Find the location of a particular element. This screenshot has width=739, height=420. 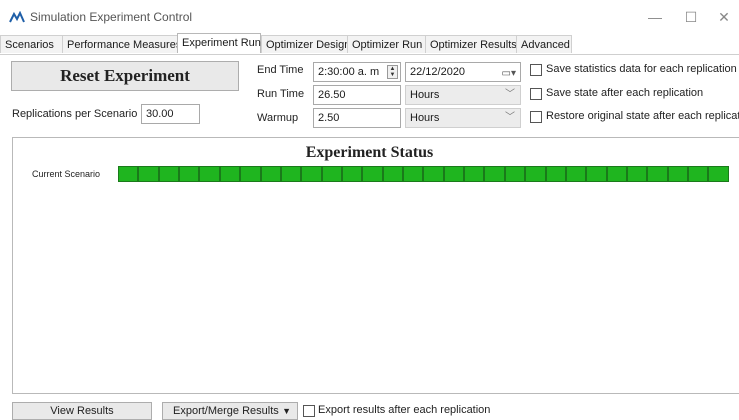

title-bar: Simulation Experiment Control — ☐ ✕ is located at coordinates (369, 17).